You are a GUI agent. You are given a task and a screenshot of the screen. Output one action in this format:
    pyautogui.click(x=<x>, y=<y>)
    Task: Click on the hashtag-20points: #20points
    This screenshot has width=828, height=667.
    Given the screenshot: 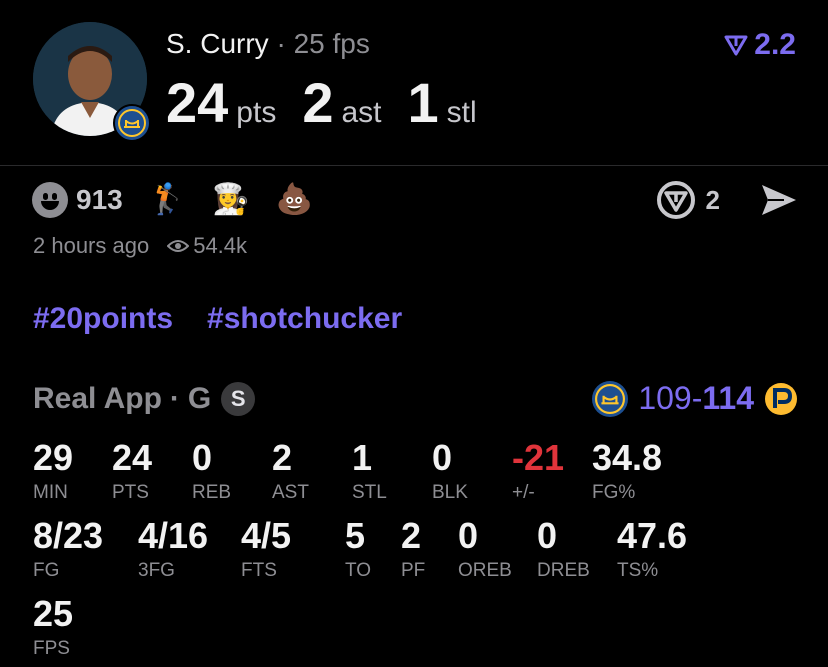 What is the action you would take?
    pyautogui.click(x=103, y=319)
    